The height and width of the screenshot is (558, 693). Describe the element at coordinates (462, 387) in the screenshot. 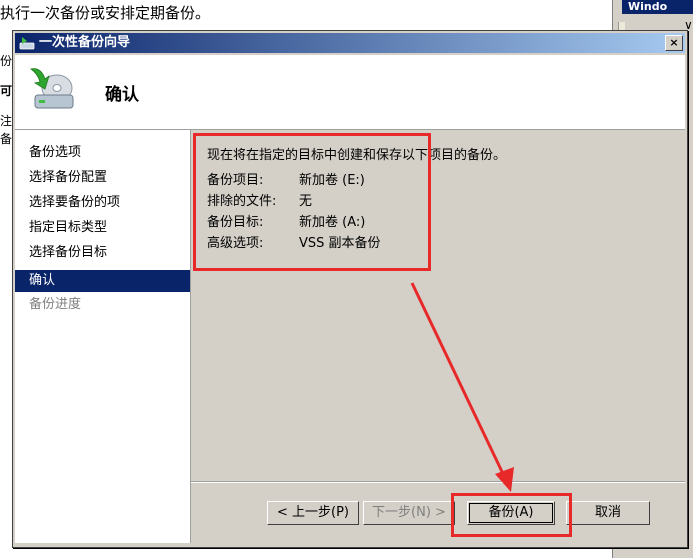

I see `annotation-arrow` at that location.